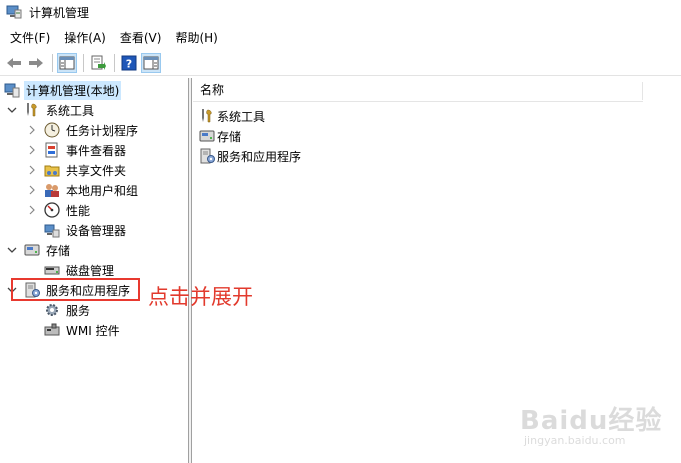 This screenshot has height=463, width=681. Describe the element at coordinates (70, 110) in the screenshot. I see `tree-label: 系统工具` at that location.